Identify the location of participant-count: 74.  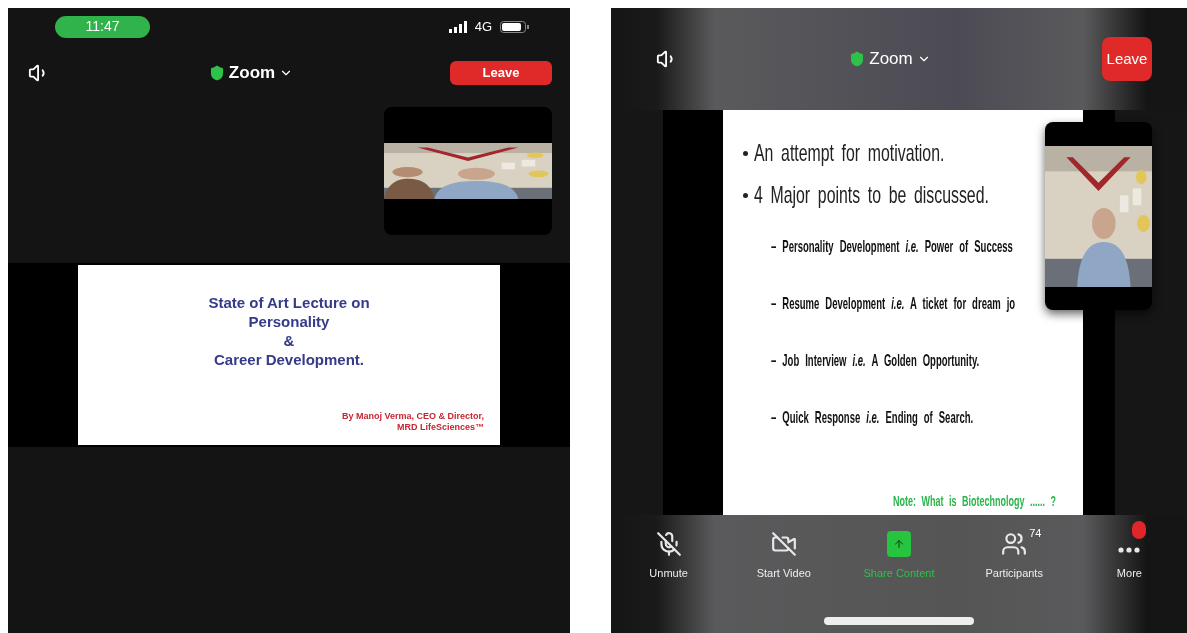
(1035, 533).